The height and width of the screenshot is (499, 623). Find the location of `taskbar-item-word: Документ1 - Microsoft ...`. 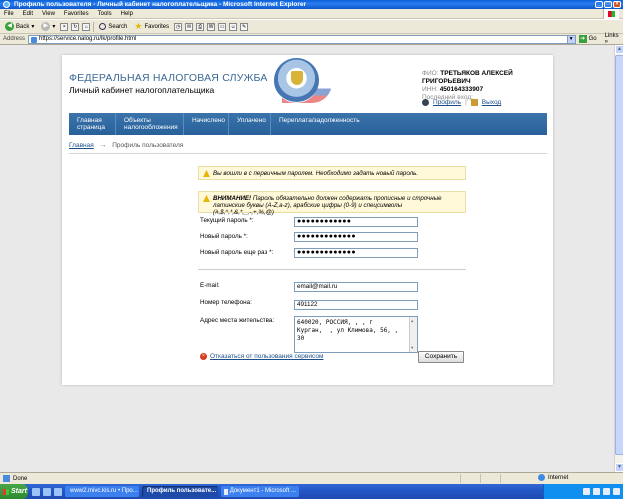

taskbar-item-word: Документ1 - Microsoft ... is located at coordinates (260, 491).